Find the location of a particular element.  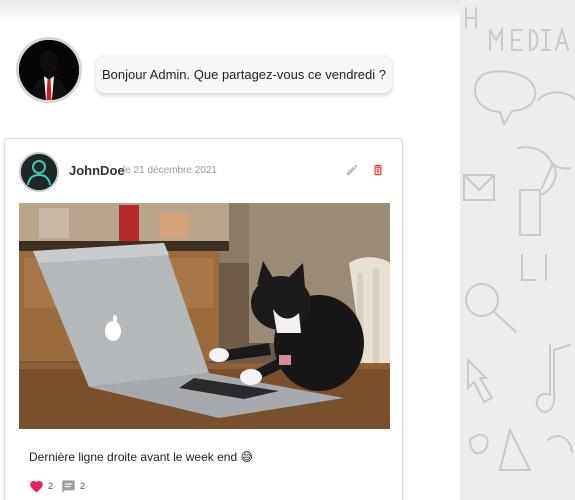

current-user-avatar is located at coordinates (49, 70).